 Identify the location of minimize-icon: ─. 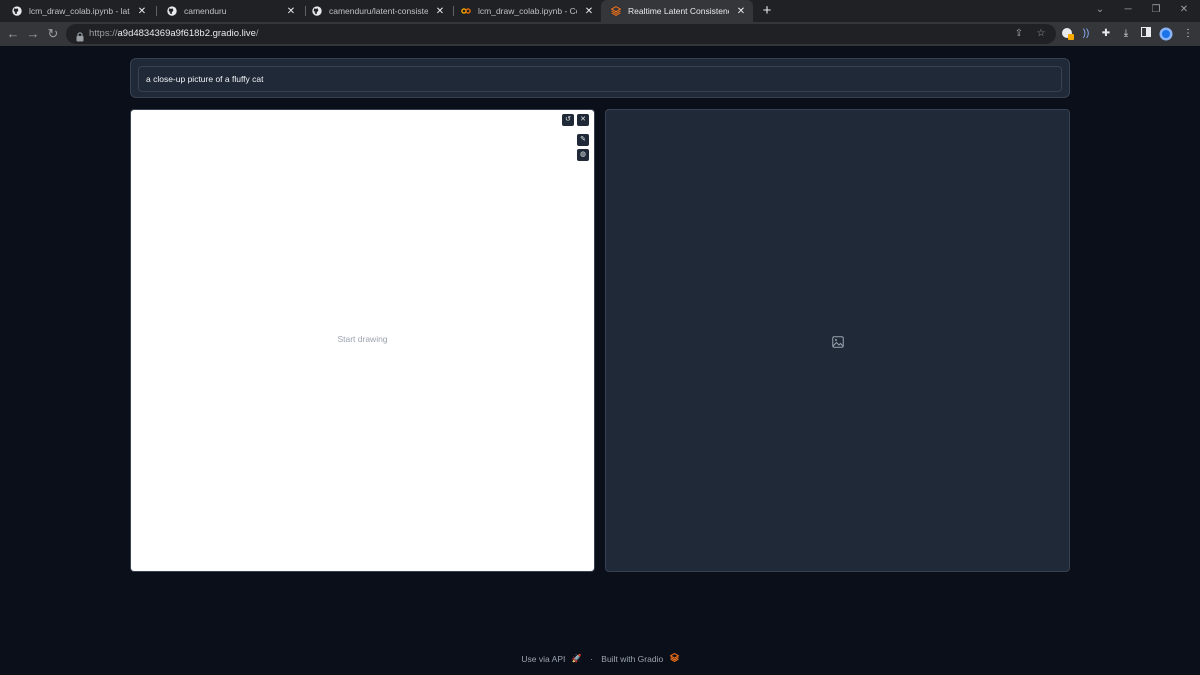
(1128, 11).